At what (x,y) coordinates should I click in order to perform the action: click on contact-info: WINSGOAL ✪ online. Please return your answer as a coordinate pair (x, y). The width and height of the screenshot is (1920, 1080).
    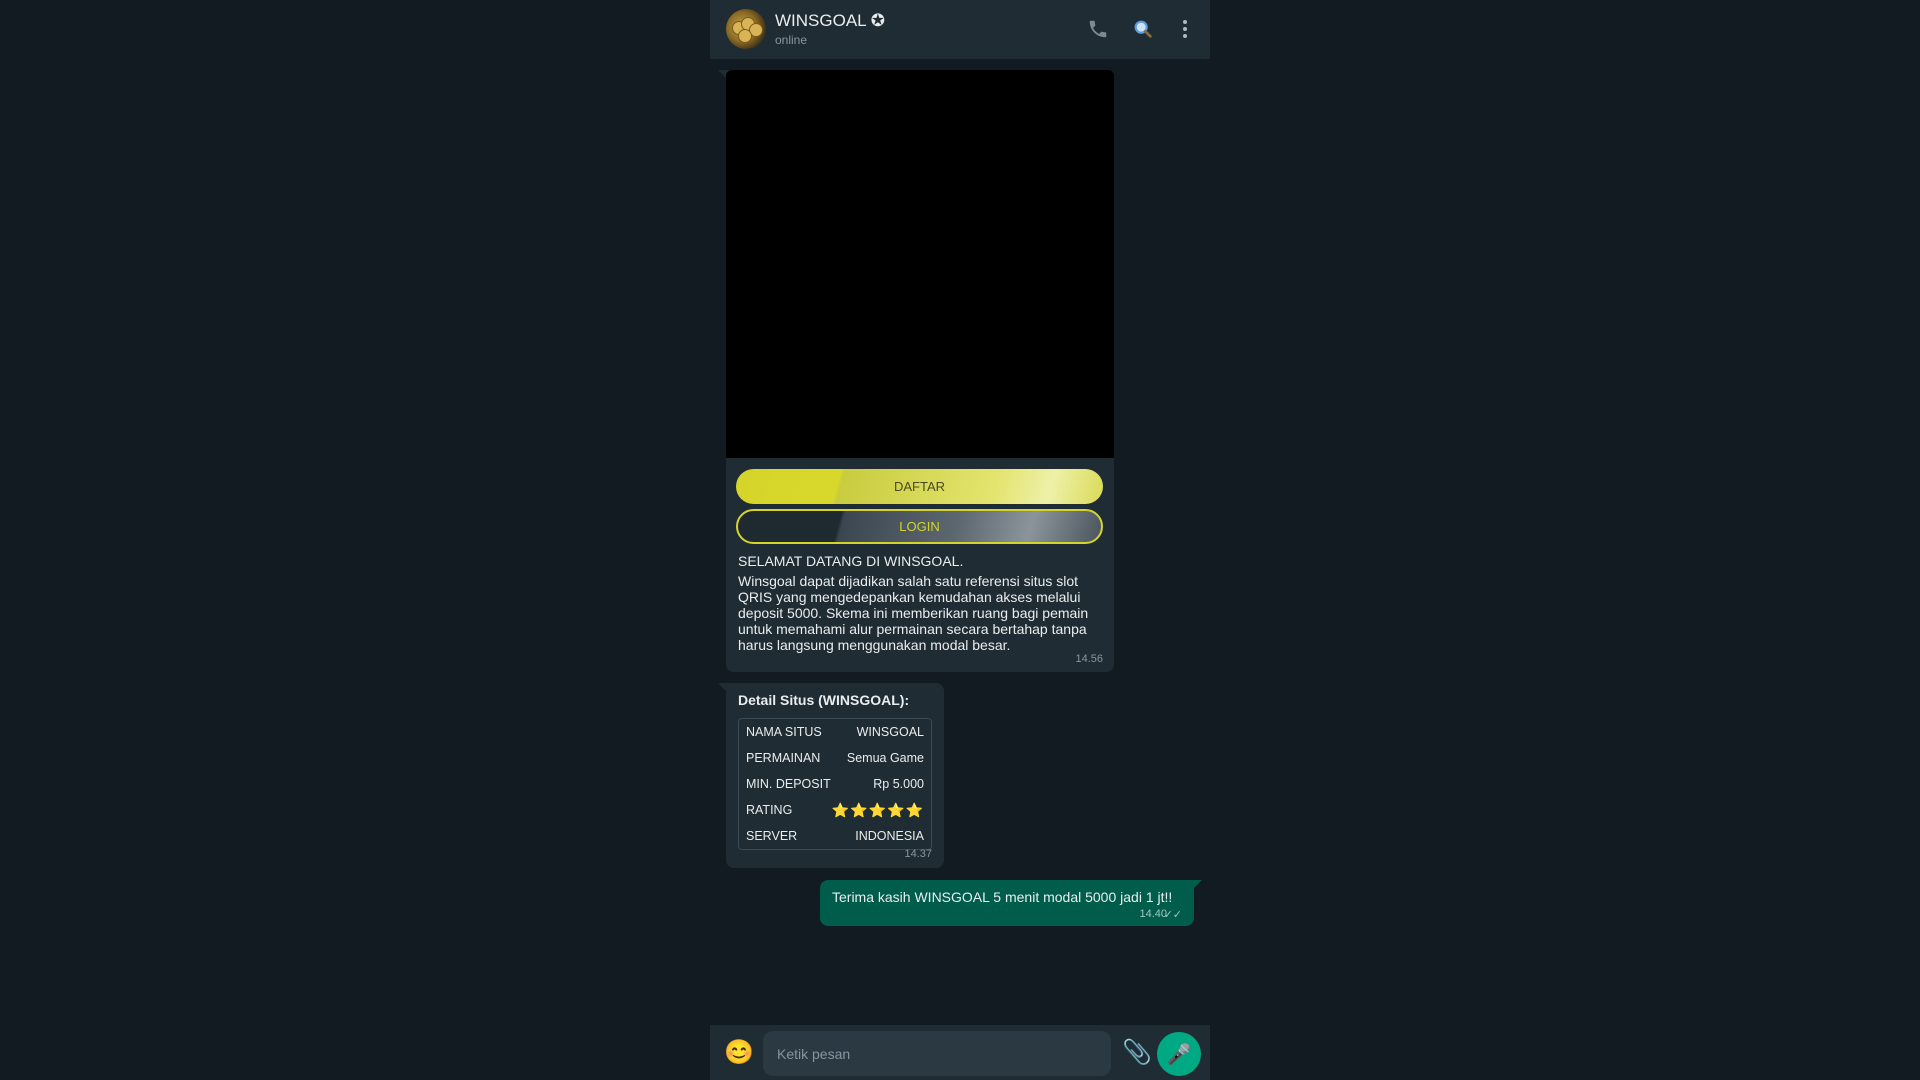
    Looking at the image, I should click on (830, 28).